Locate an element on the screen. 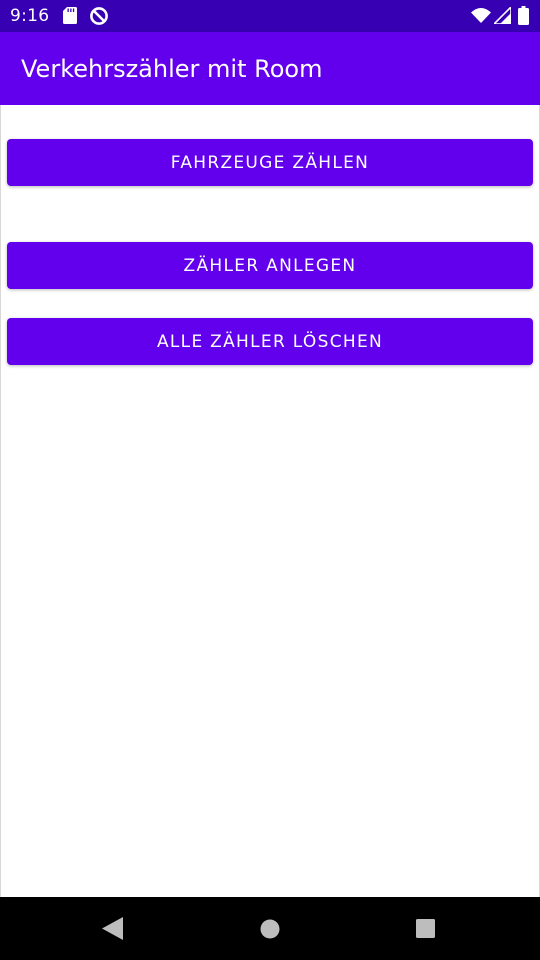  wifi-icon is located at coordinates (481, 15).